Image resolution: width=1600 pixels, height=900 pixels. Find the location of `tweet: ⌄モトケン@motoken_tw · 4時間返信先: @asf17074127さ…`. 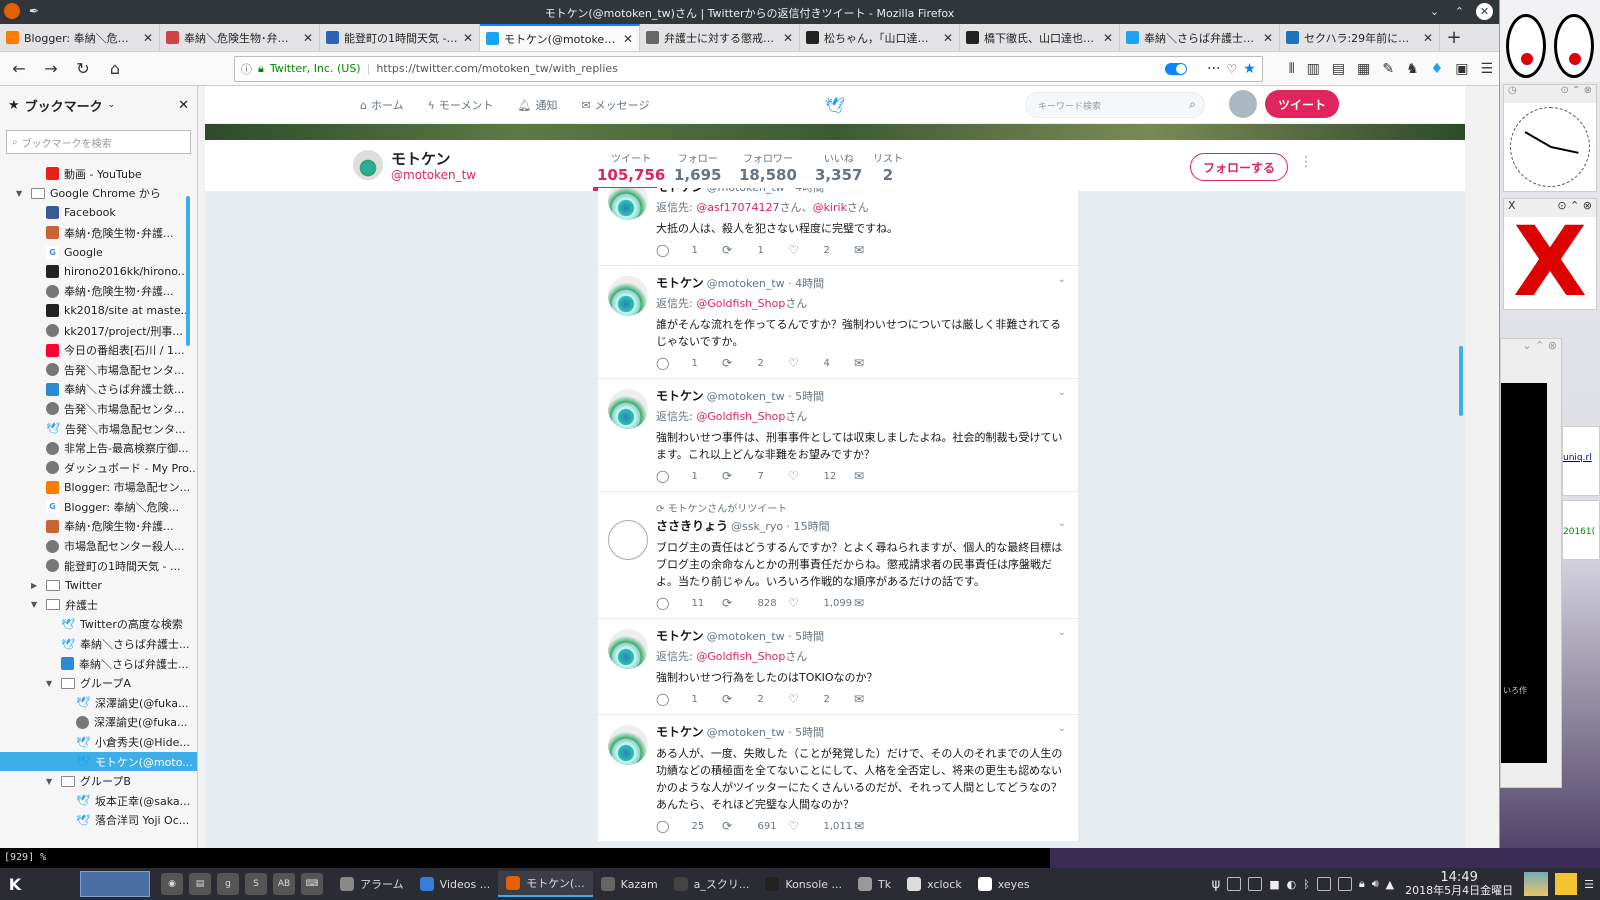

tweet: ⌄モトケン@motoken_tw · 4時間返信先: @asf17074127さ… is located at coordinates (838, 227).